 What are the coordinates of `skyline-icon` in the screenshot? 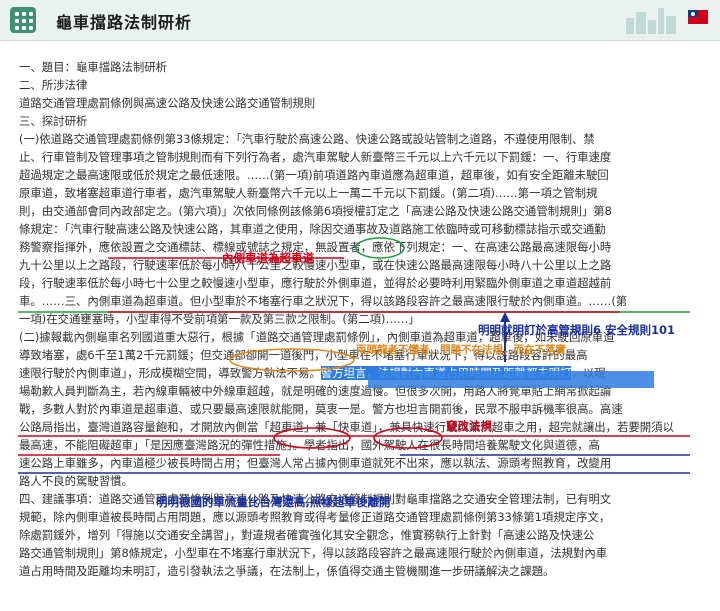 It's located at (651, 21).